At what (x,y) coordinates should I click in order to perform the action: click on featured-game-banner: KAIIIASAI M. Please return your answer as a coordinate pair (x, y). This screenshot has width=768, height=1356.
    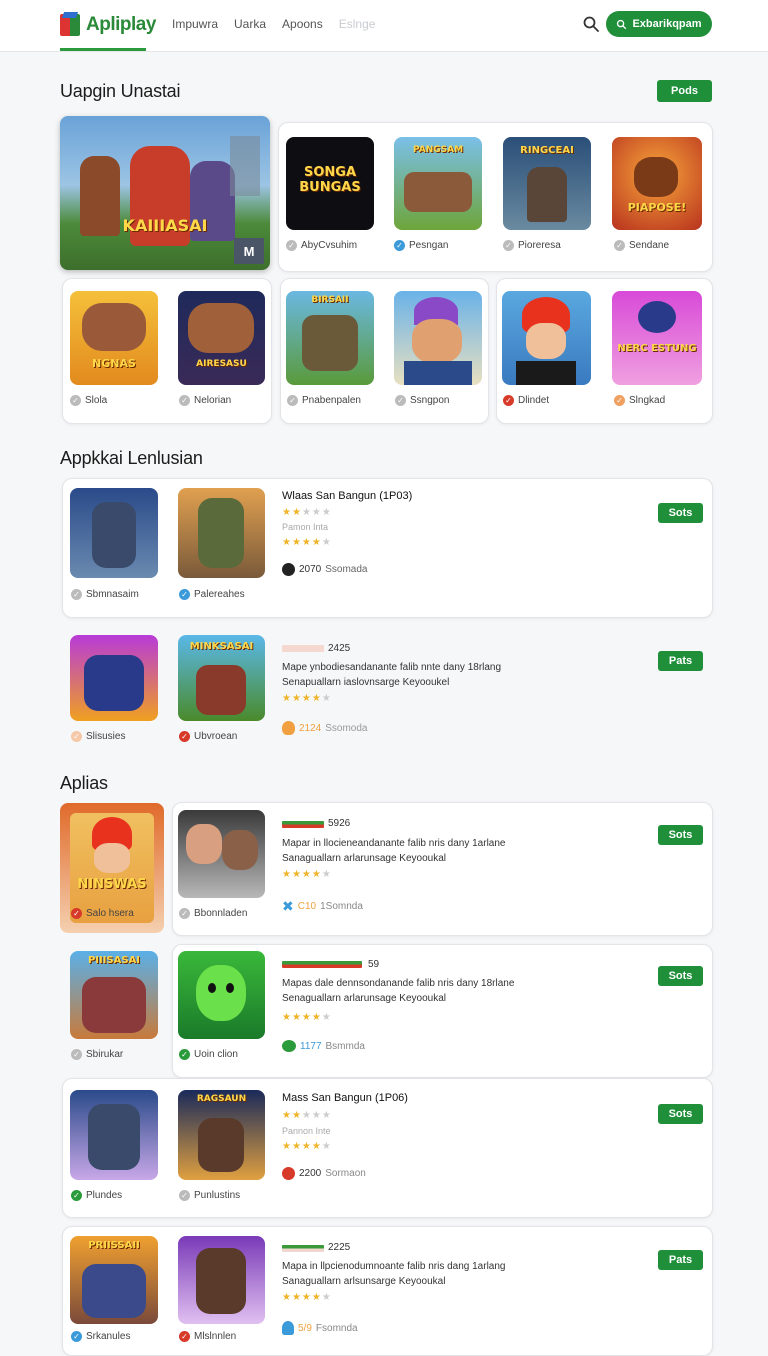
    Looking at the image, I should click on (165, 193).